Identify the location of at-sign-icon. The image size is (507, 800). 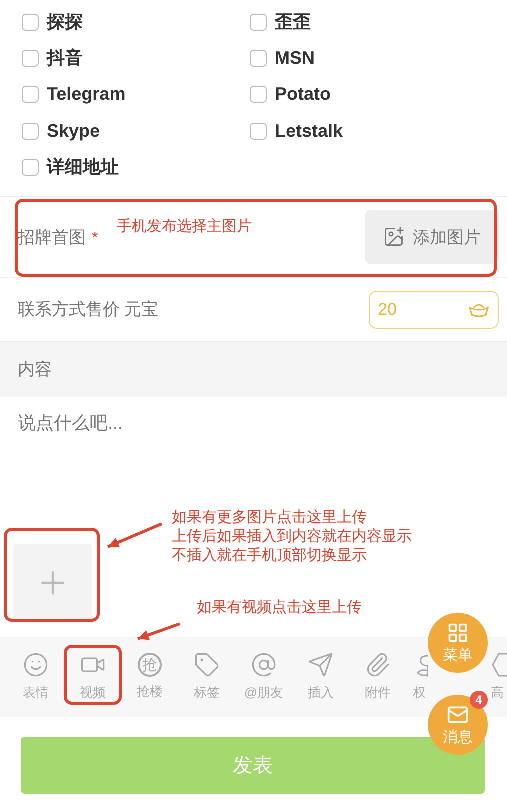
(264, 665).